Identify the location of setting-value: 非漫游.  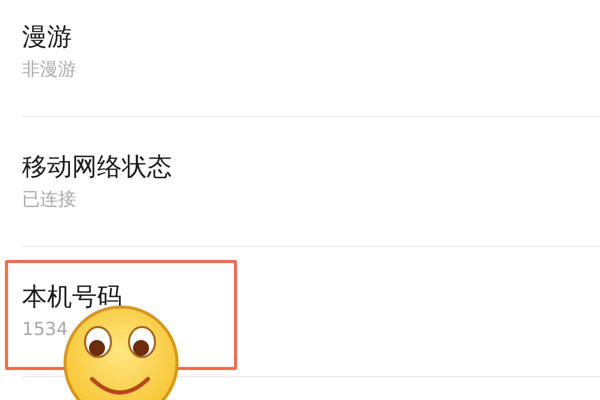
(49, 70).